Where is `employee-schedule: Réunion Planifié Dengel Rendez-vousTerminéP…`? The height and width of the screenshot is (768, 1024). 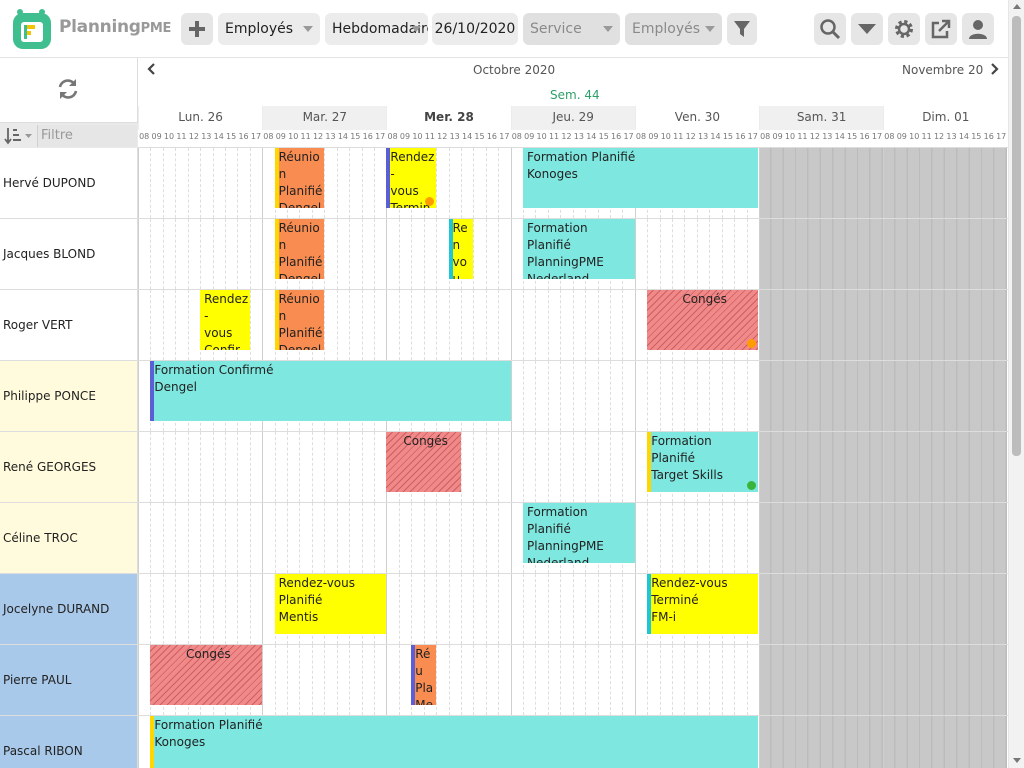 employee-schedule: Réunion Planifié Dengel Rendez-vousTerminéP… is located at coordinates (573, 183).